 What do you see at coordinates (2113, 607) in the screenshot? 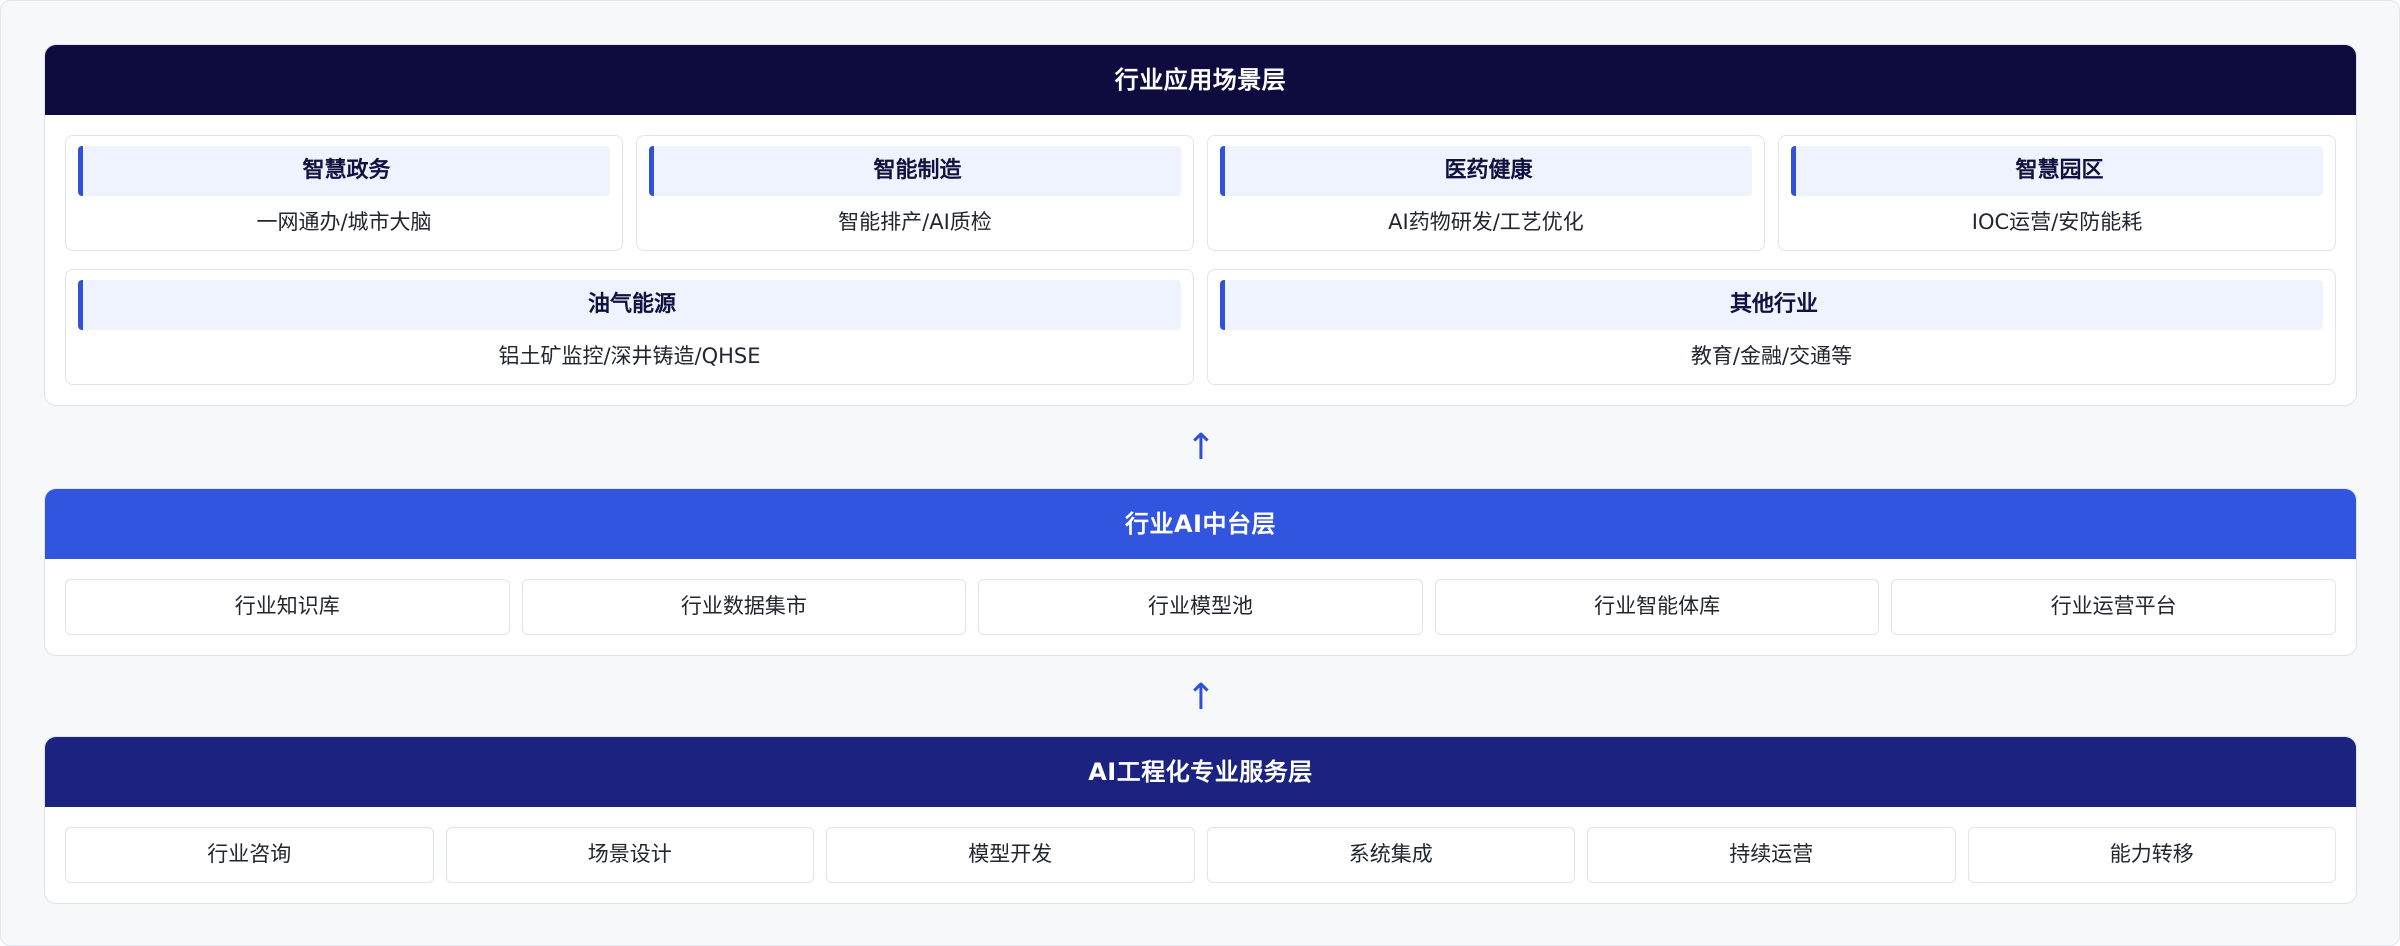
I see `platform-item-operations: 行业运营平台` at bounding box center [2113, 607].